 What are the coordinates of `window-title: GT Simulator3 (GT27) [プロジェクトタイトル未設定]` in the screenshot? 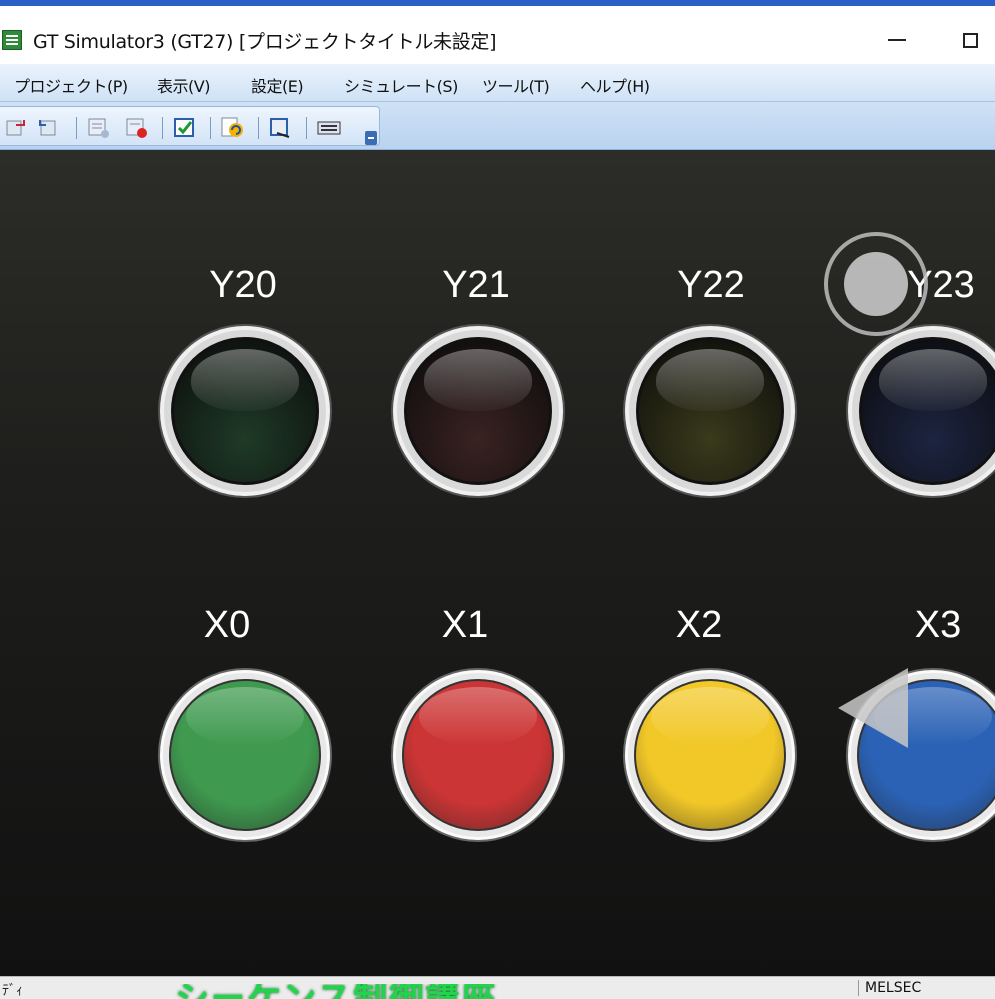 It's located at (265, 42).